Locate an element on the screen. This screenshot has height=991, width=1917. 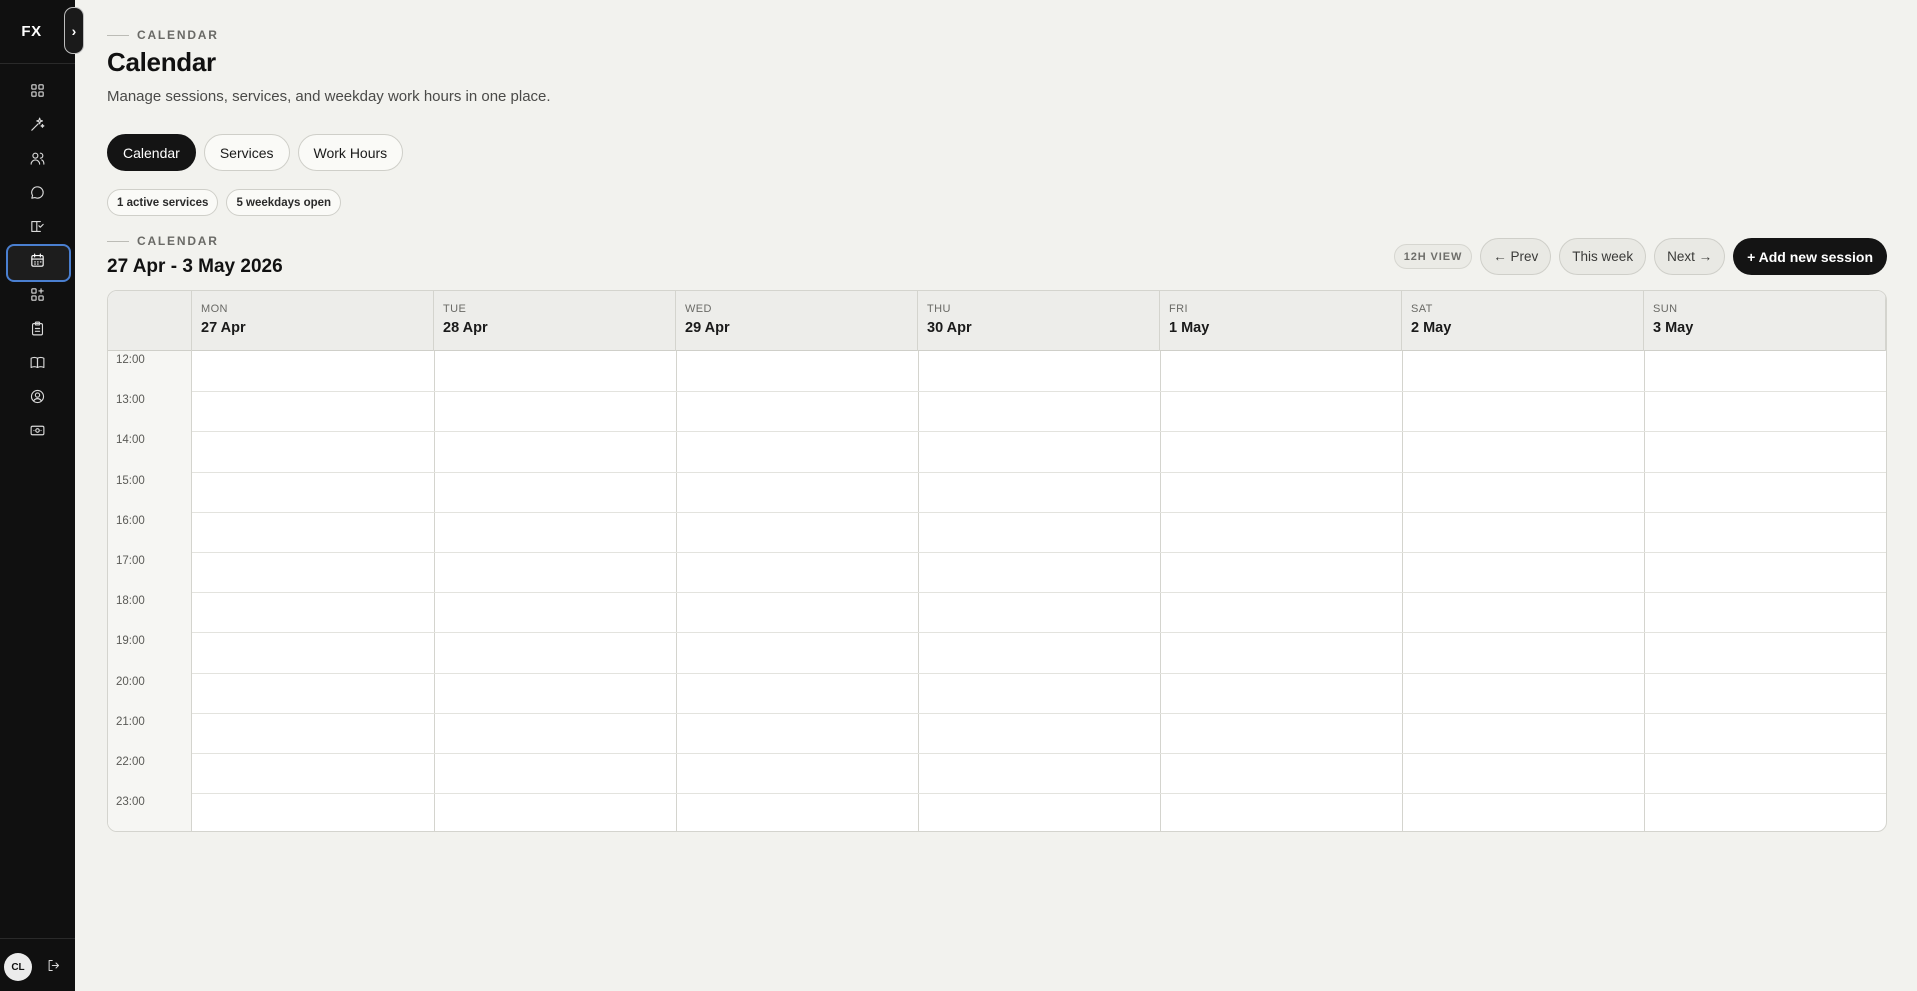
hour-label: 14:00 is located at coordinates (130, 440).